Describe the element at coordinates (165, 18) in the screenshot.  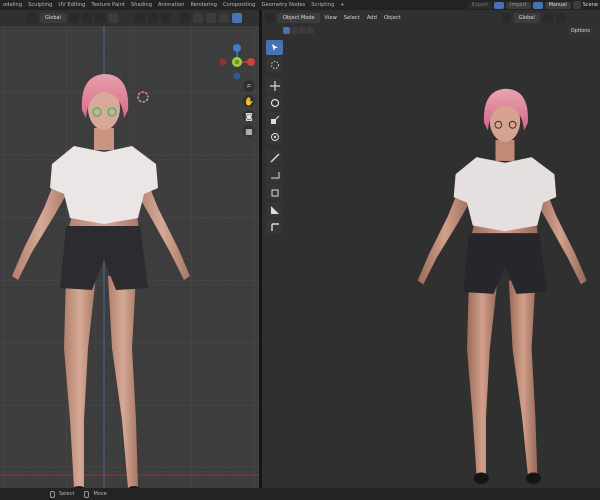
I see `overlay-icon` at that location.